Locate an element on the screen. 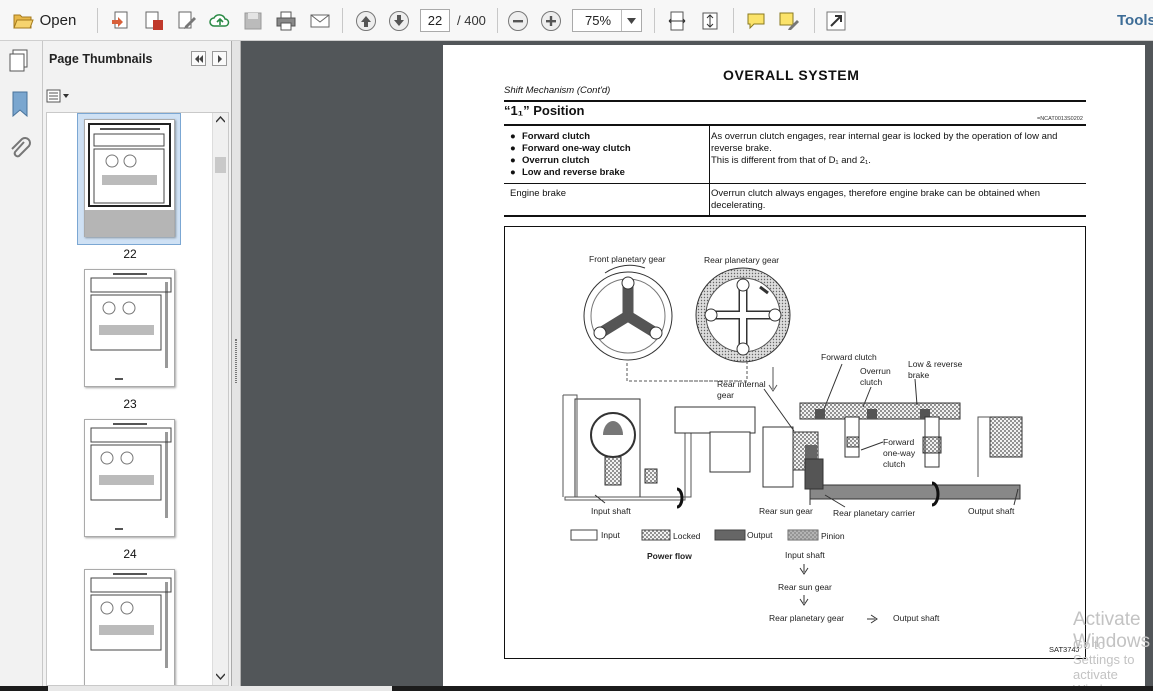  folder-open-icon is located at coordinates (23, 21).